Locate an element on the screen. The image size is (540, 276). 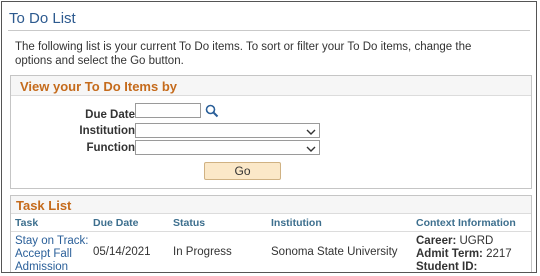
function-select is located at coordinates (227, 147).